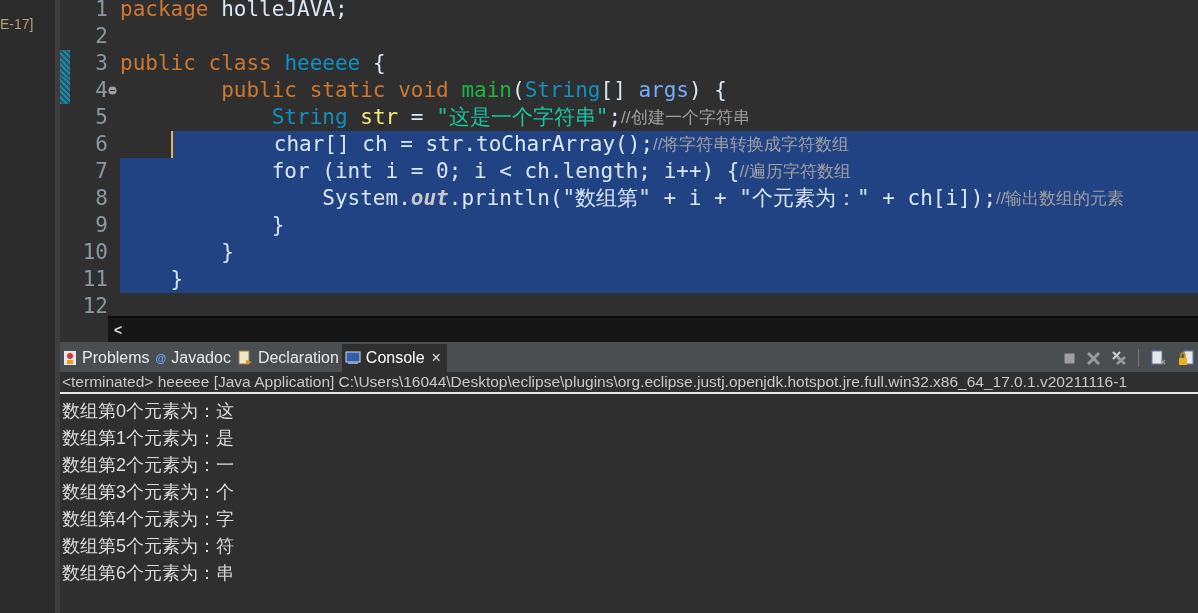 Image resolution: width=1198 pixels, height=613 pixels. Describe the element at coordinates (366, 198) in the screenshot. I see `code-token: System.` at that location.